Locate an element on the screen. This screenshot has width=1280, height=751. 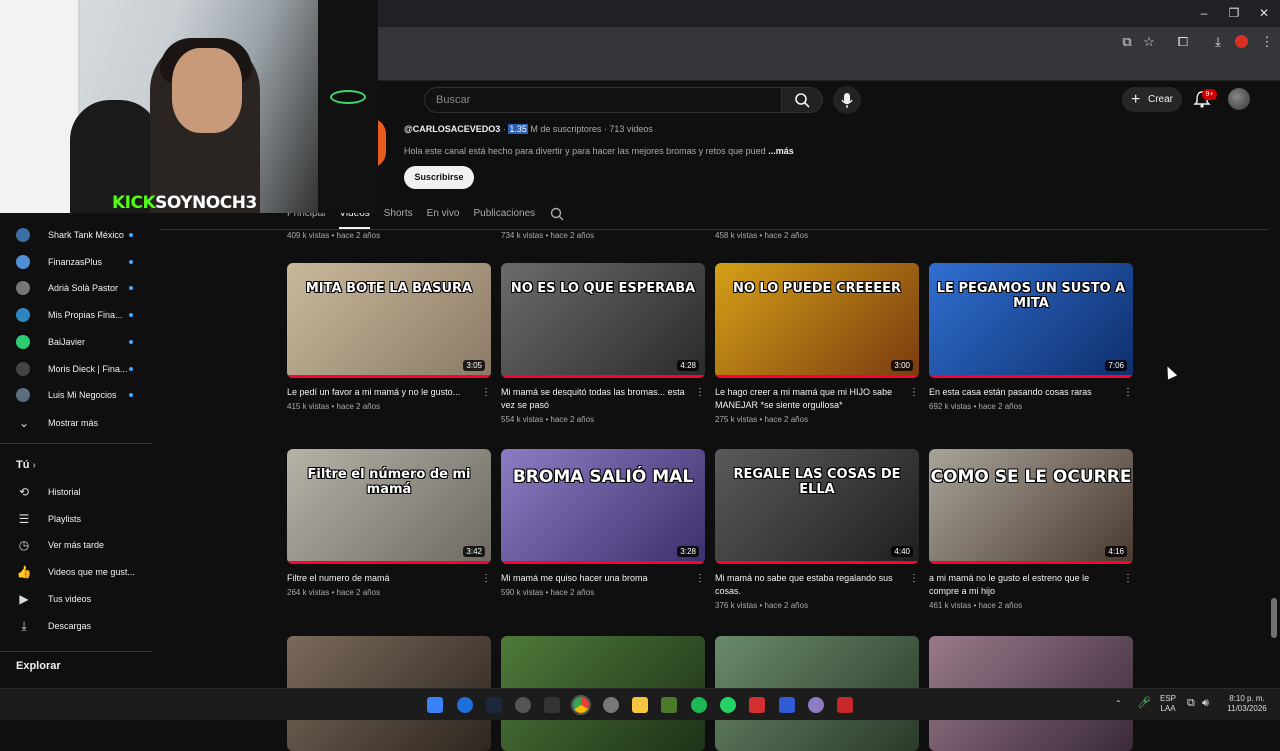
sidebar-item-your-videos: ▶ Tus videos is located at coordinates (85, 599).